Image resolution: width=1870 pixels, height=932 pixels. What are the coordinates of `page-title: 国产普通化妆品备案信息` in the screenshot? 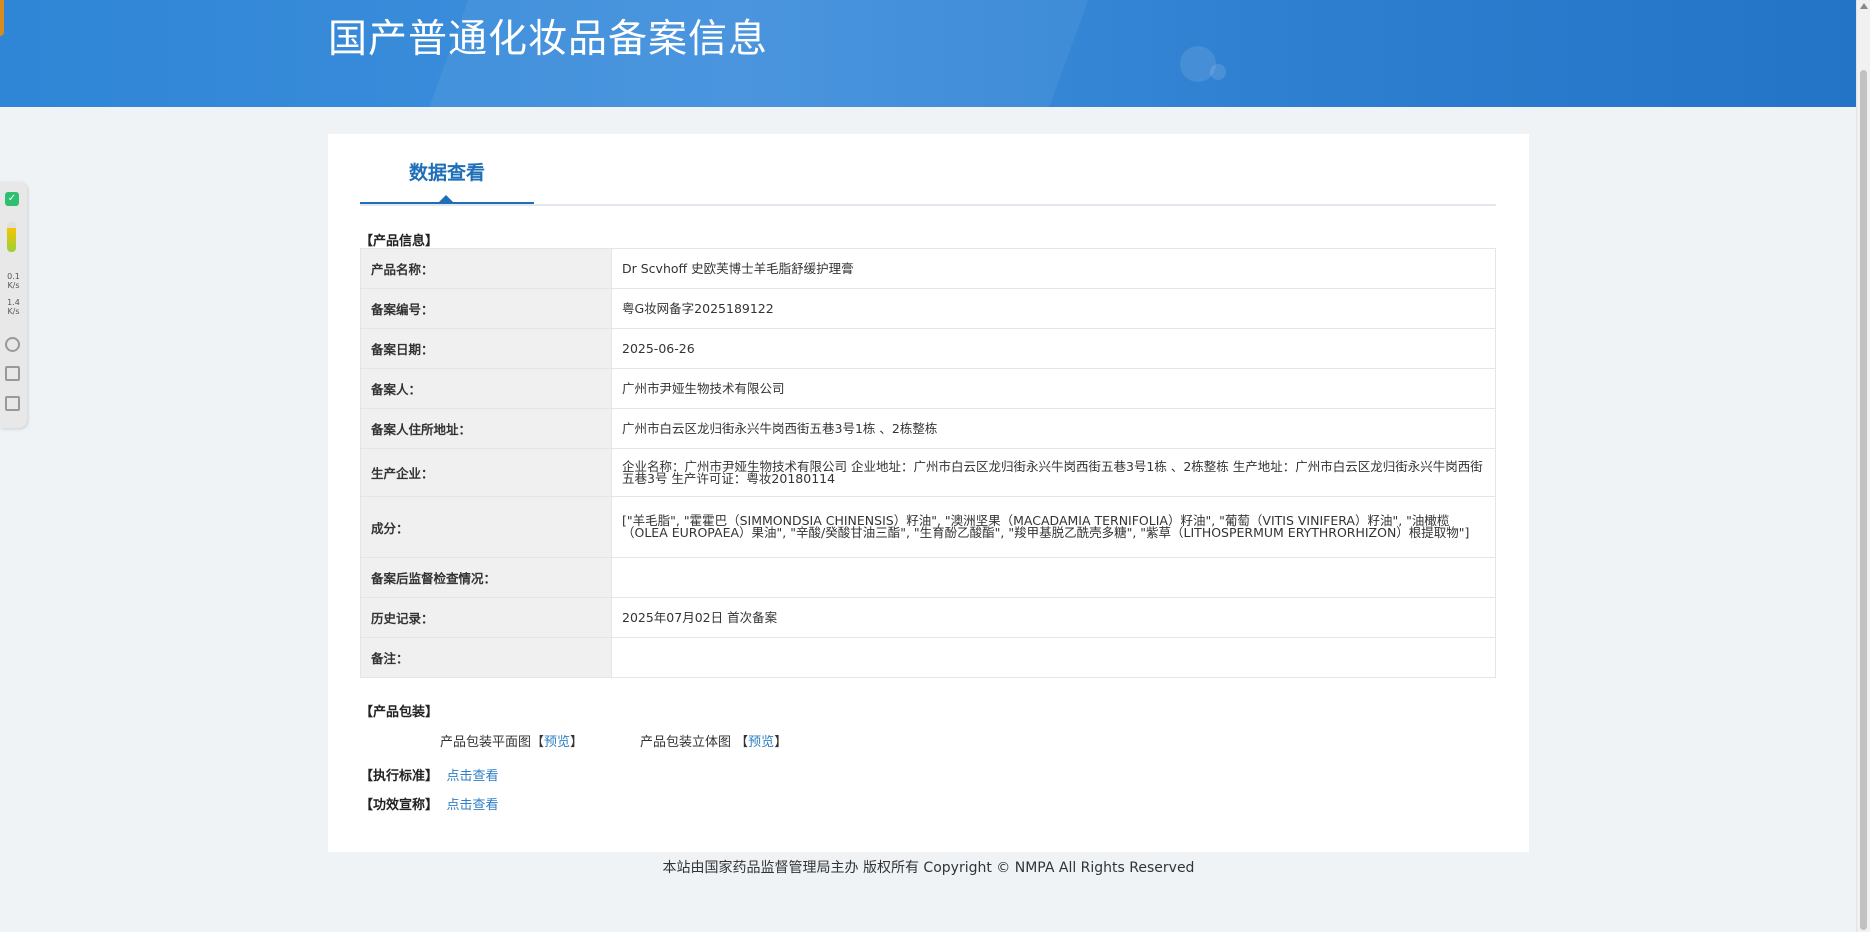 It's located at (548, 39).